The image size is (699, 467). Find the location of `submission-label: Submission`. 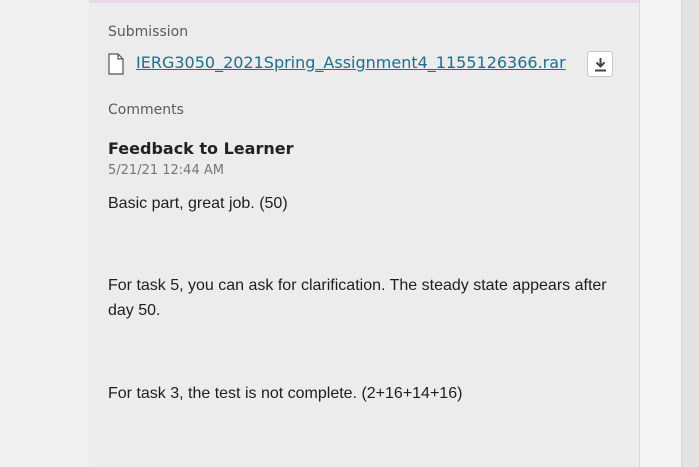

submission-label: Submission is located at coordinates (148, 32).